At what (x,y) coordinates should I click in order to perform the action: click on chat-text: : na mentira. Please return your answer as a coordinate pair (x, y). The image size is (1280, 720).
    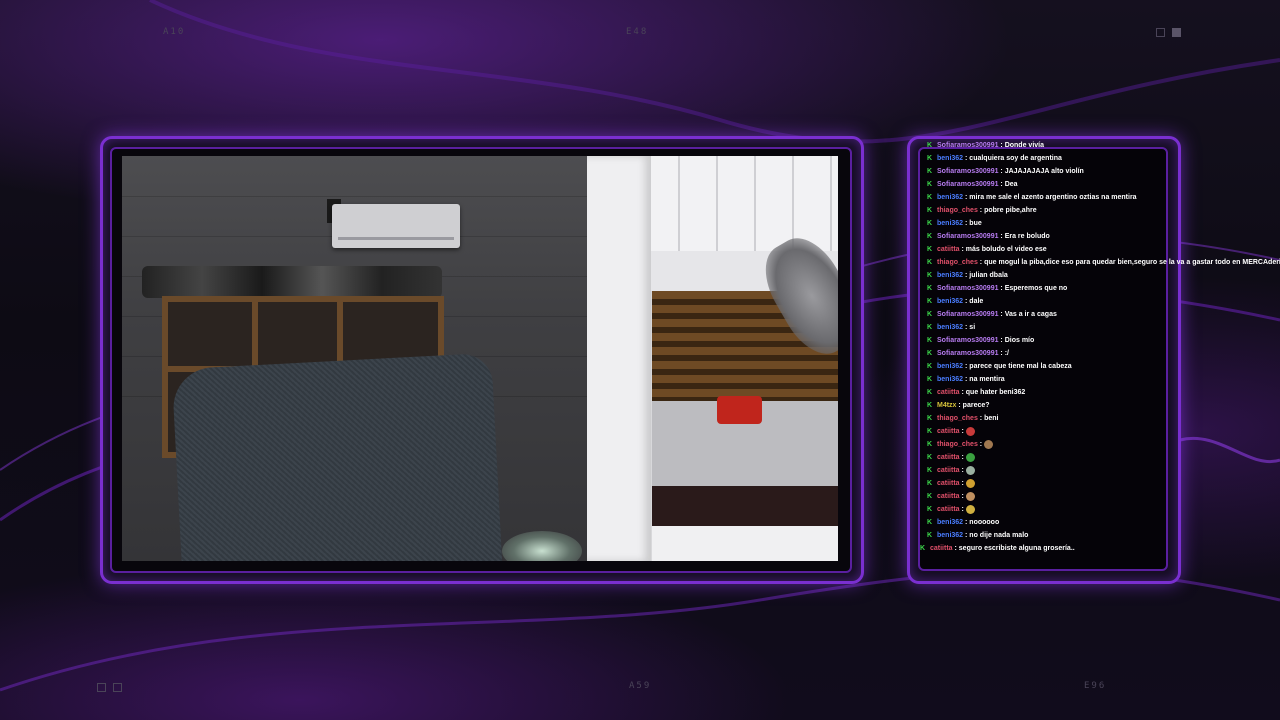
    Looking at the image, I should click on (984, 379).